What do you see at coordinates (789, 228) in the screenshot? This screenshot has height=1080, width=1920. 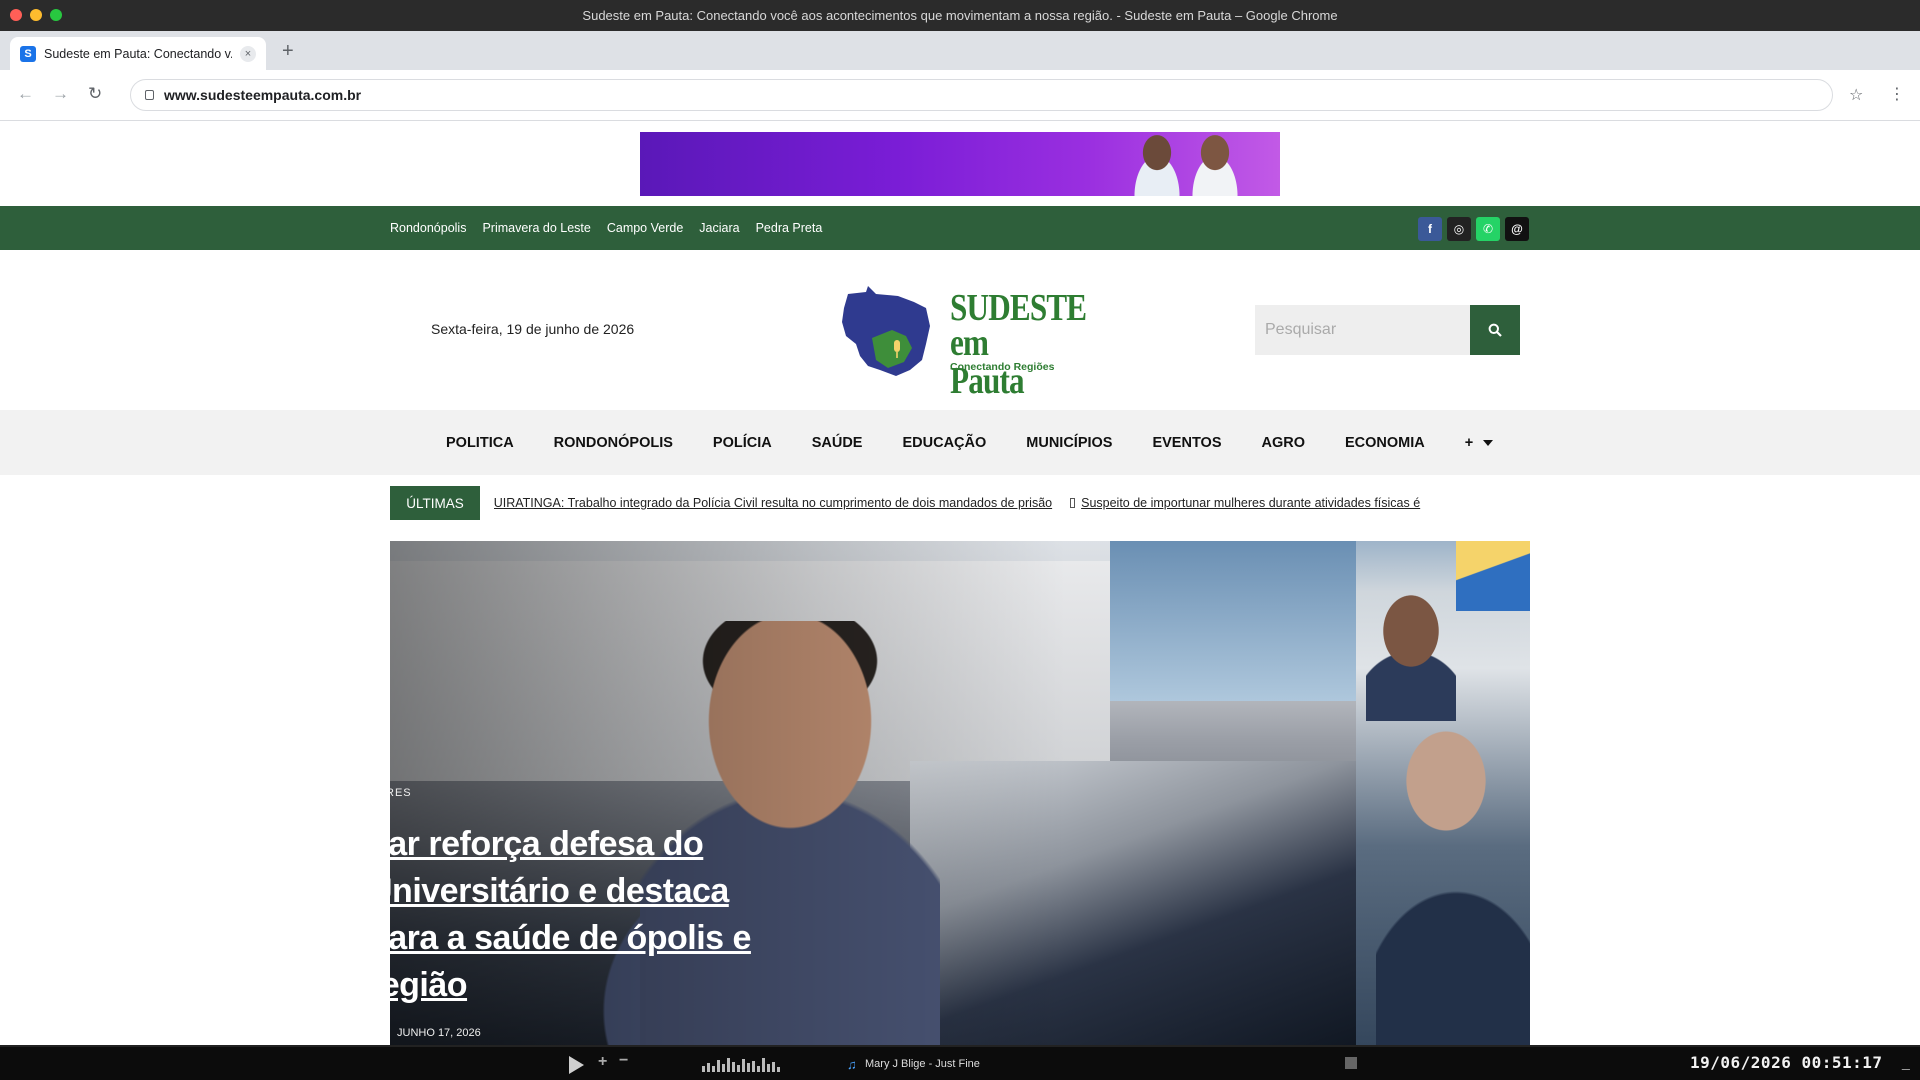 I see `city-link: Pedra Preta` at bounding box center [789, 228].